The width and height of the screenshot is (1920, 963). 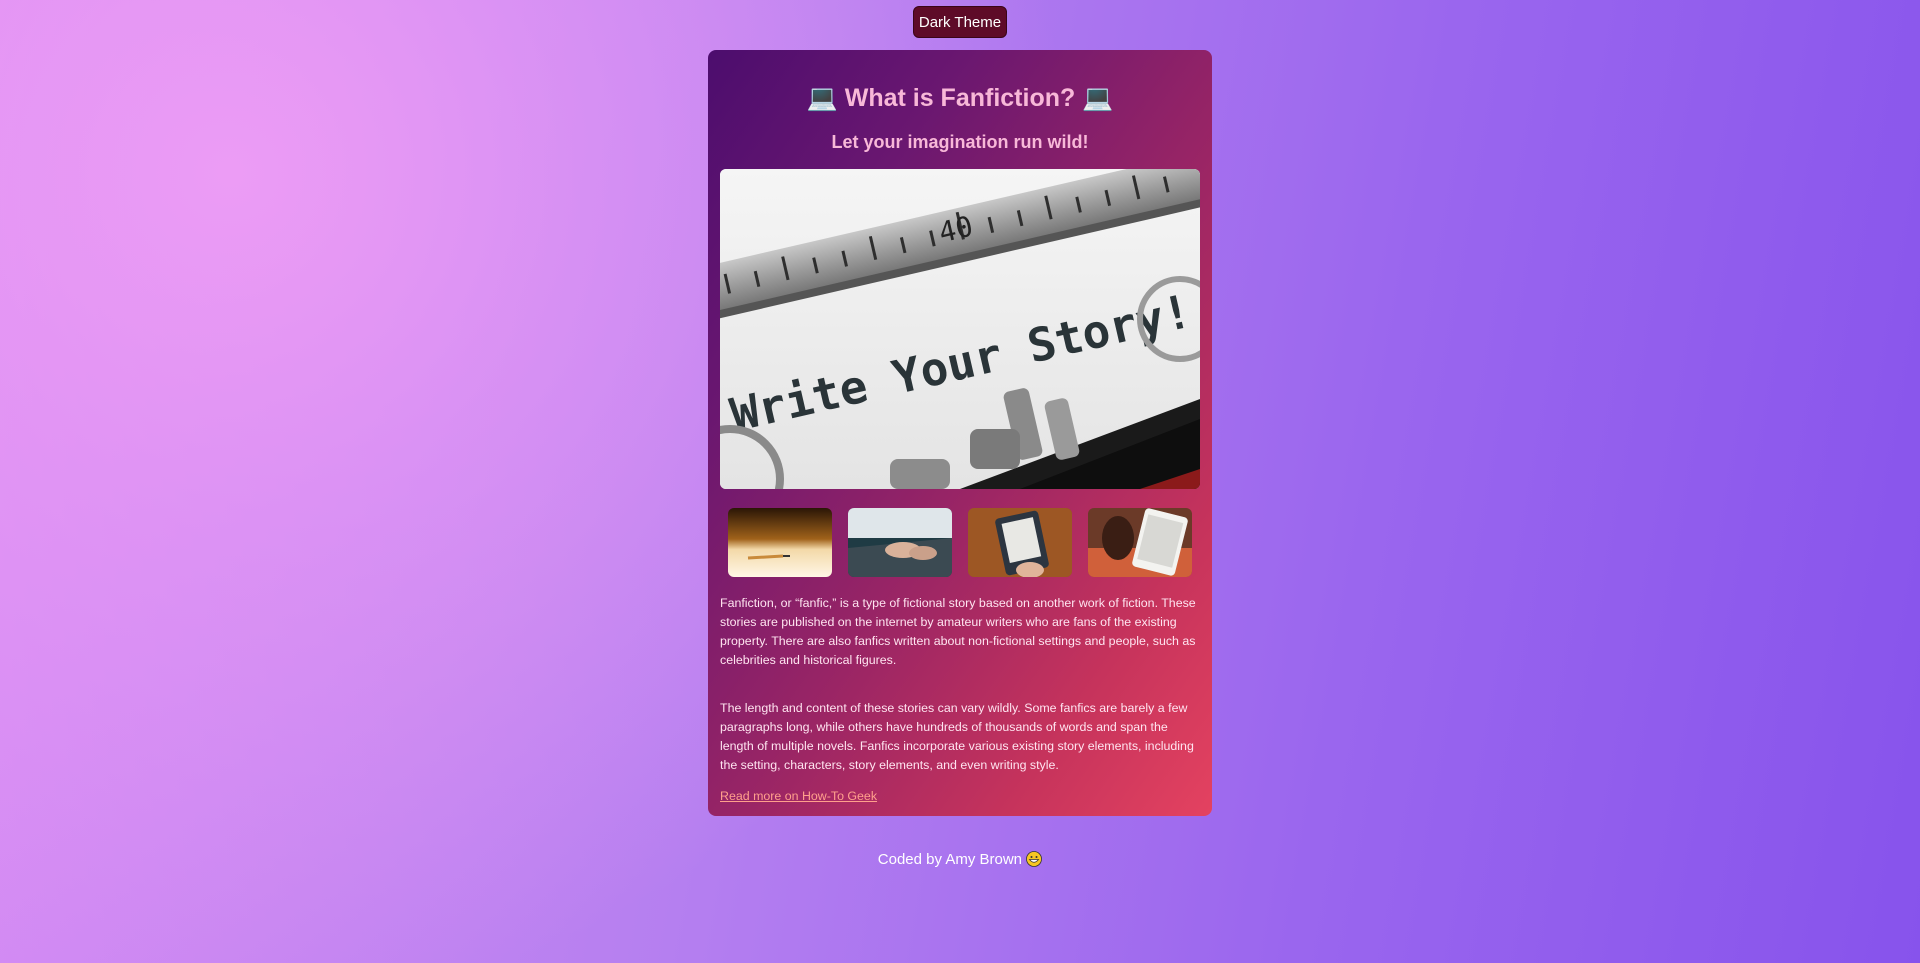 I want to click on thumbnail-laptop-typing, so click(x=900, y=542).